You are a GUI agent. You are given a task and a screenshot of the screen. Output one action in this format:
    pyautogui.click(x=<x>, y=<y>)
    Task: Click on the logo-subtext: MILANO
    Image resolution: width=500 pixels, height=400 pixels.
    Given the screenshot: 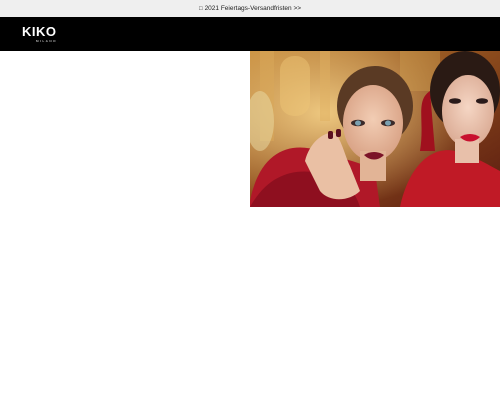 What is the action you would take?
    pyautogui.click(x=47, y=41)
    